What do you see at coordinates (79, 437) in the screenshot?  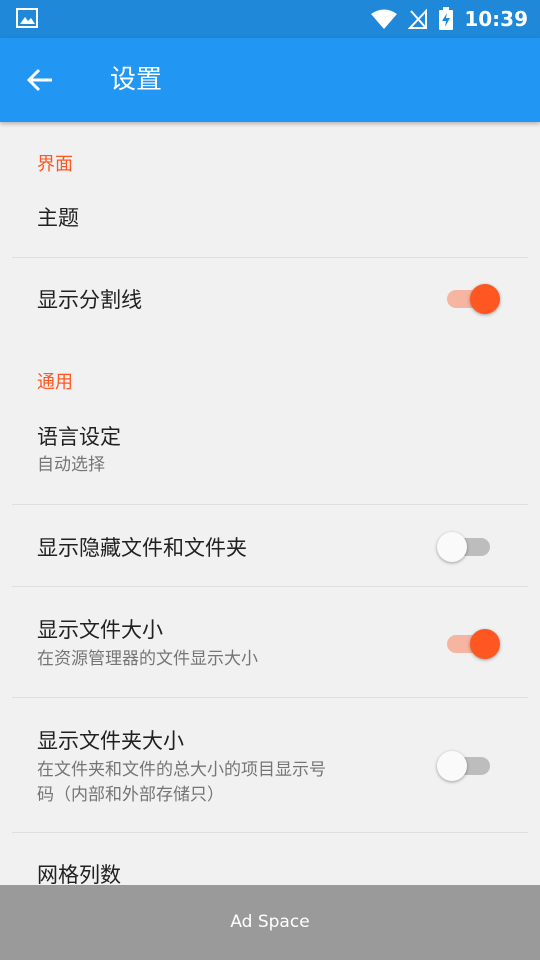 I see `setting-title: 语言设定` at bounding box center [79, 437].